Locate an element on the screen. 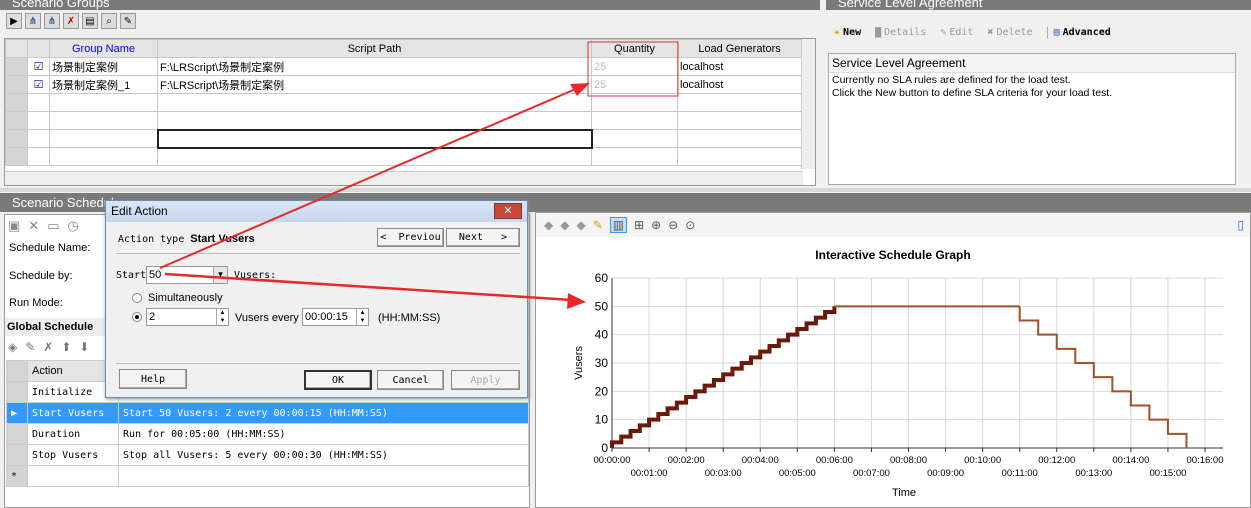  chevron-down-icon: ▼ is located at coordinates (220, 275).